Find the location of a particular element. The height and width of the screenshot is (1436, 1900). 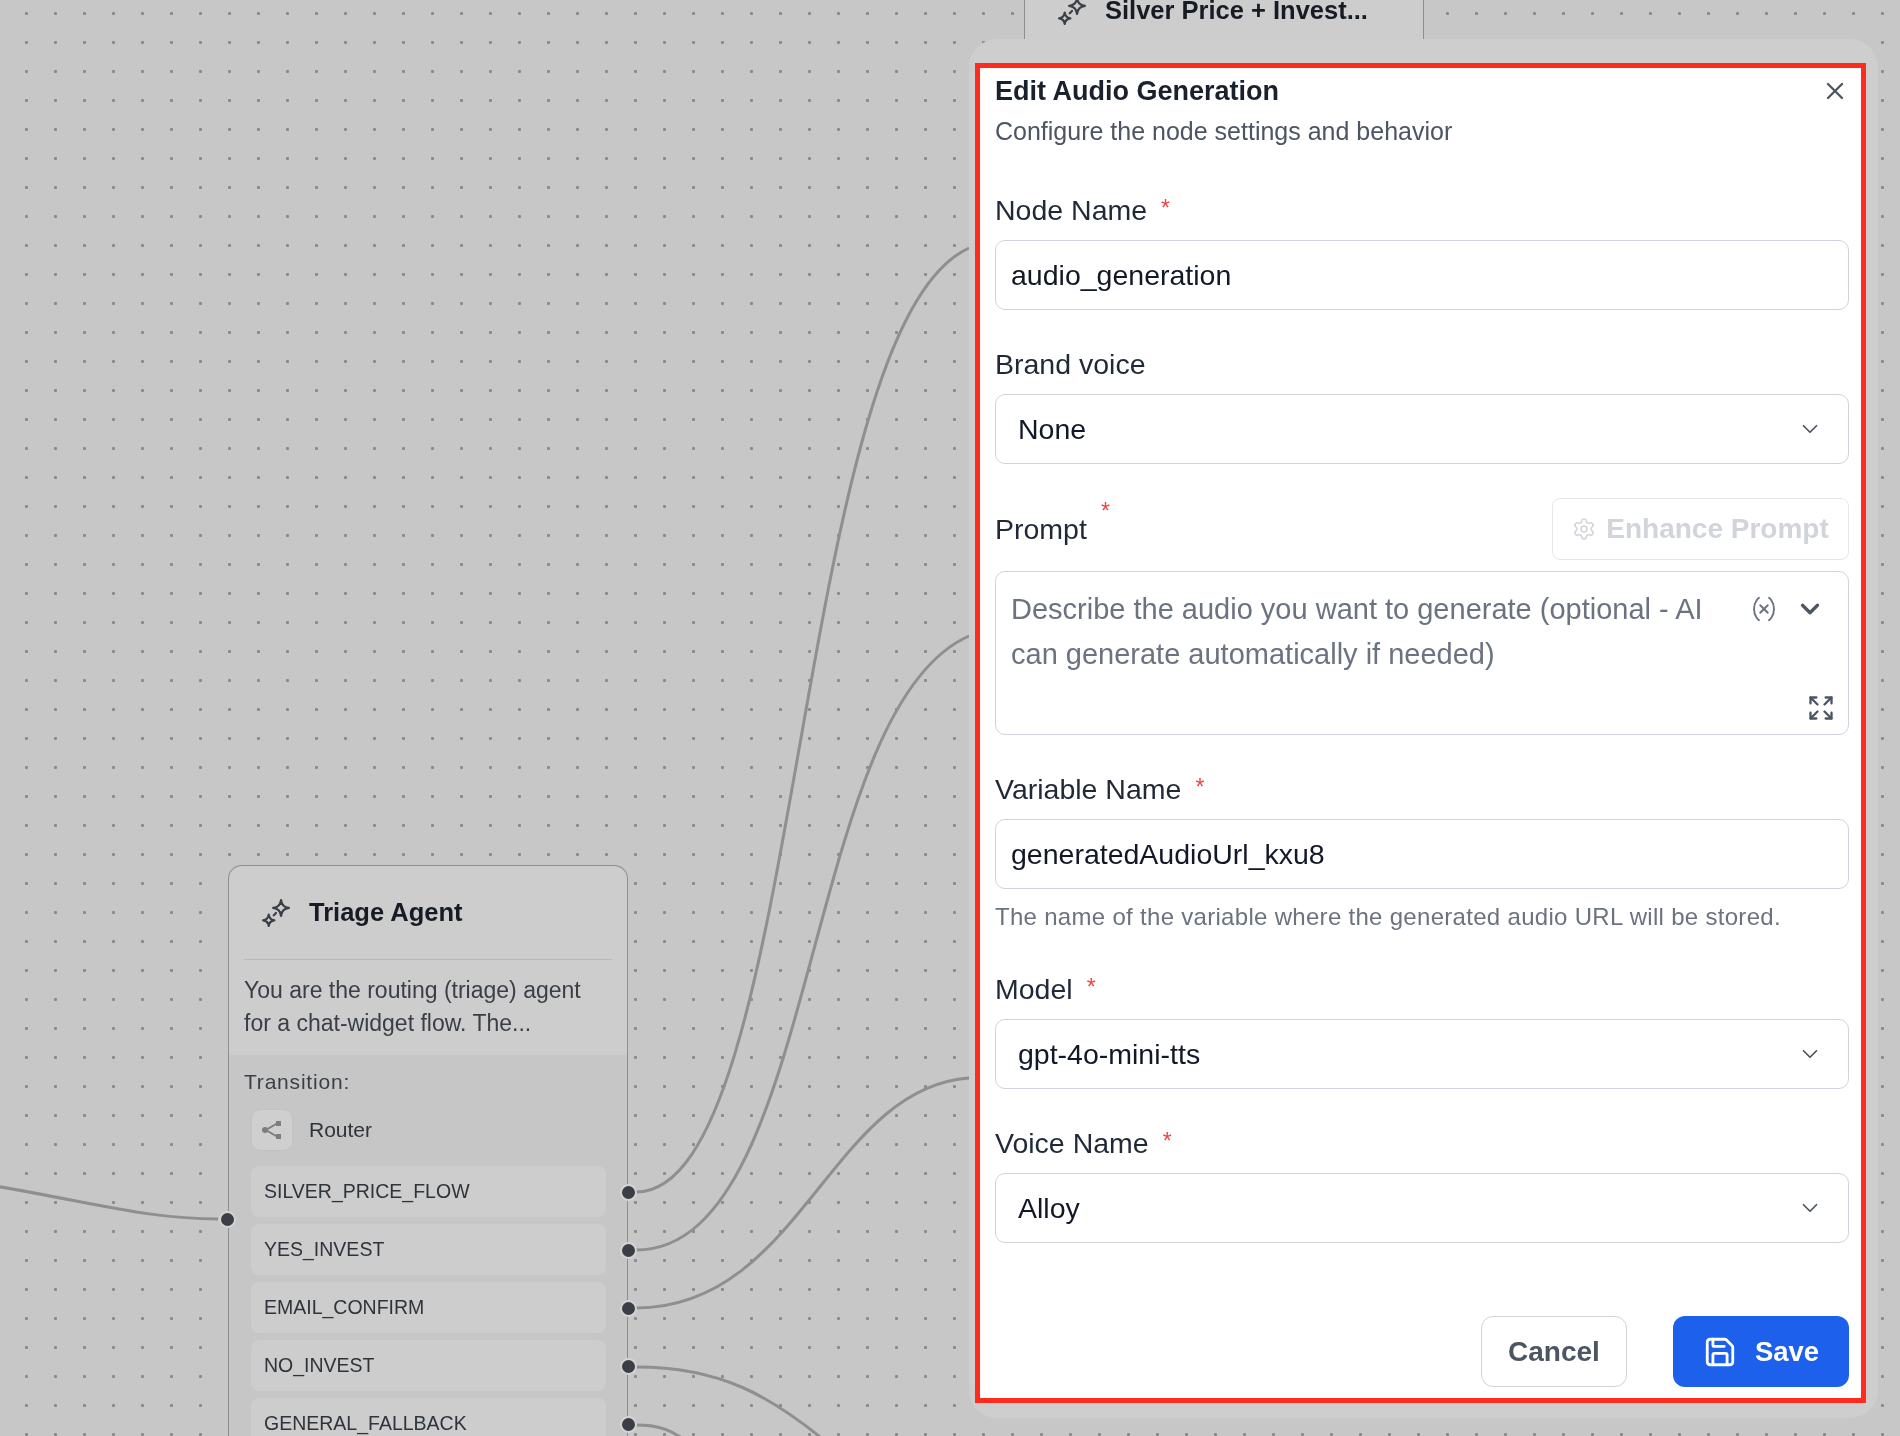

save-button: Save is located at coordinates (1761, 1351).